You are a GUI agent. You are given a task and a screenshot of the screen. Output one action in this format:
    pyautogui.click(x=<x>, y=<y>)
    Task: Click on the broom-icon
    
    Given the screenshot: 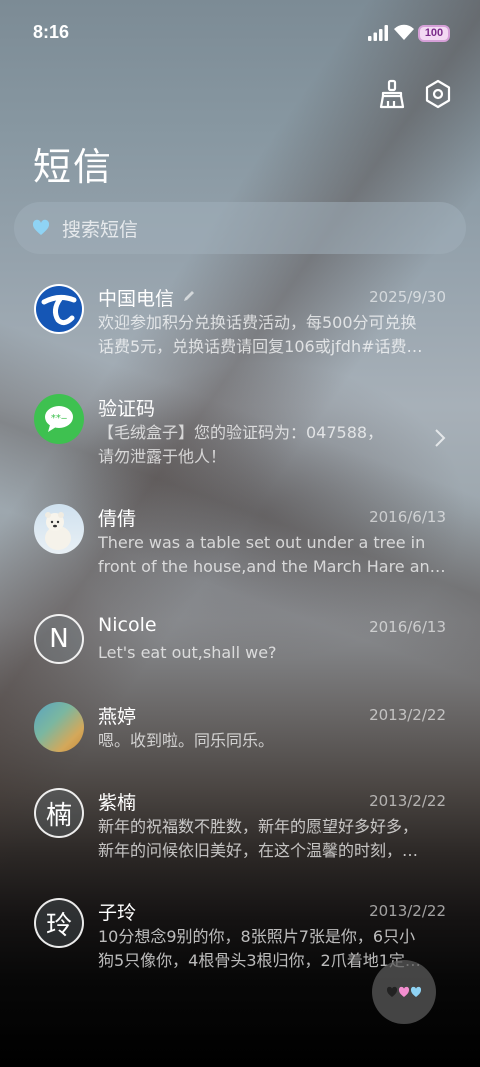 What is the action you would take?
    pyautogui.click(x=392, y=94)
    